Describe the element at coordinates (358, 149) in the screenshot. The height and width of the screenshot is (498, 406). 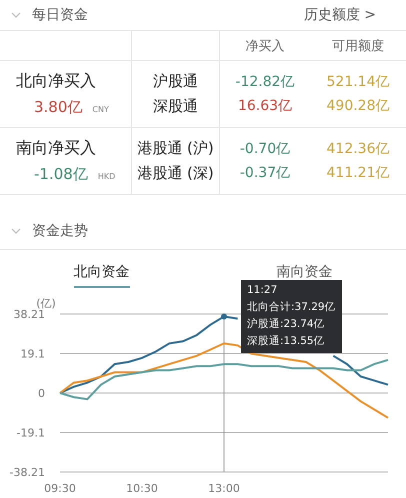
I see `quota-value: 412.36亿` at that location.